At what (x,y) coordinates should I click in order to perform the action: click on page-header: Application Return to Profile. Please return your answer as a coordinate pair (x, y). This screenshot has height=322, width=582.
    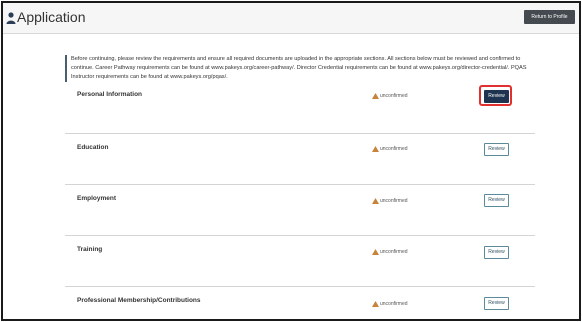
    Looking at the image, I should click on (291, 18).